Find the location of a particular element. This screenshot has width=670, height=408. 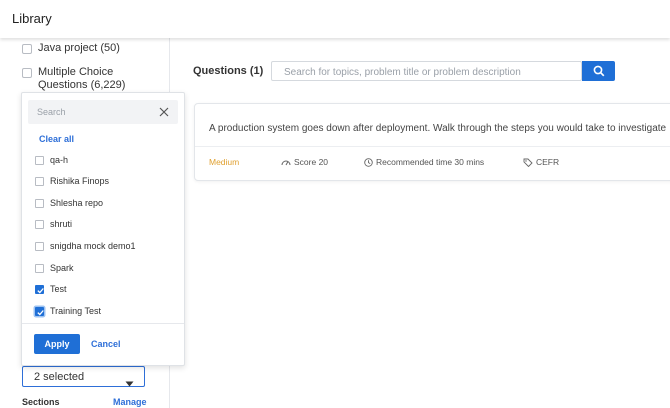

filter-option-label: Test is located at coordinates (58, 289).